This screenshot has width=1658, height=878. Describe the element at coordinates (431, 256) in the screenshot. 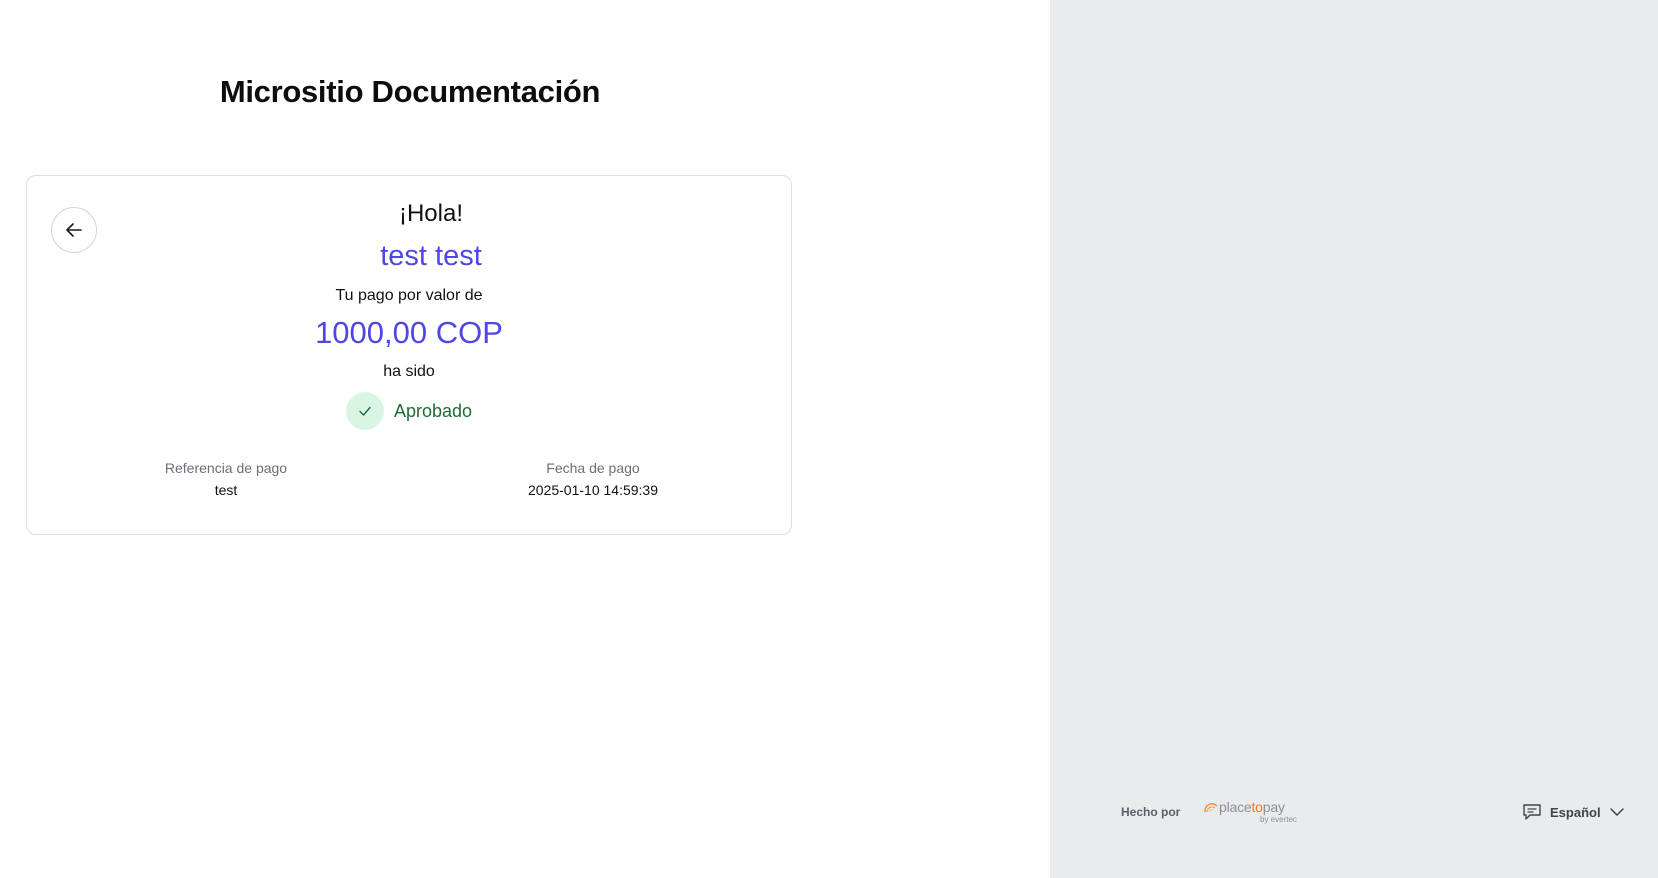

I see `customer-name: test test` at that location.